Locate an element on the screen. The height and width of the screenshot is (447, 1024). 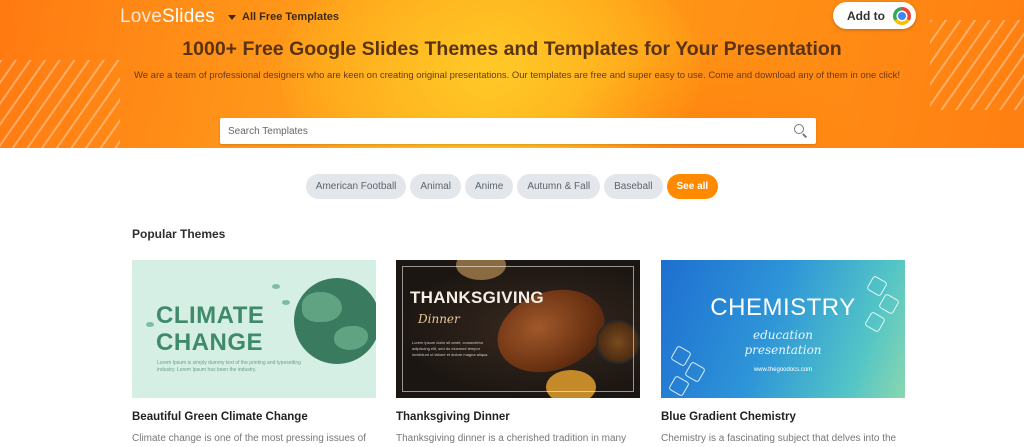
thumb-frame is located at coordinates (518, 329).